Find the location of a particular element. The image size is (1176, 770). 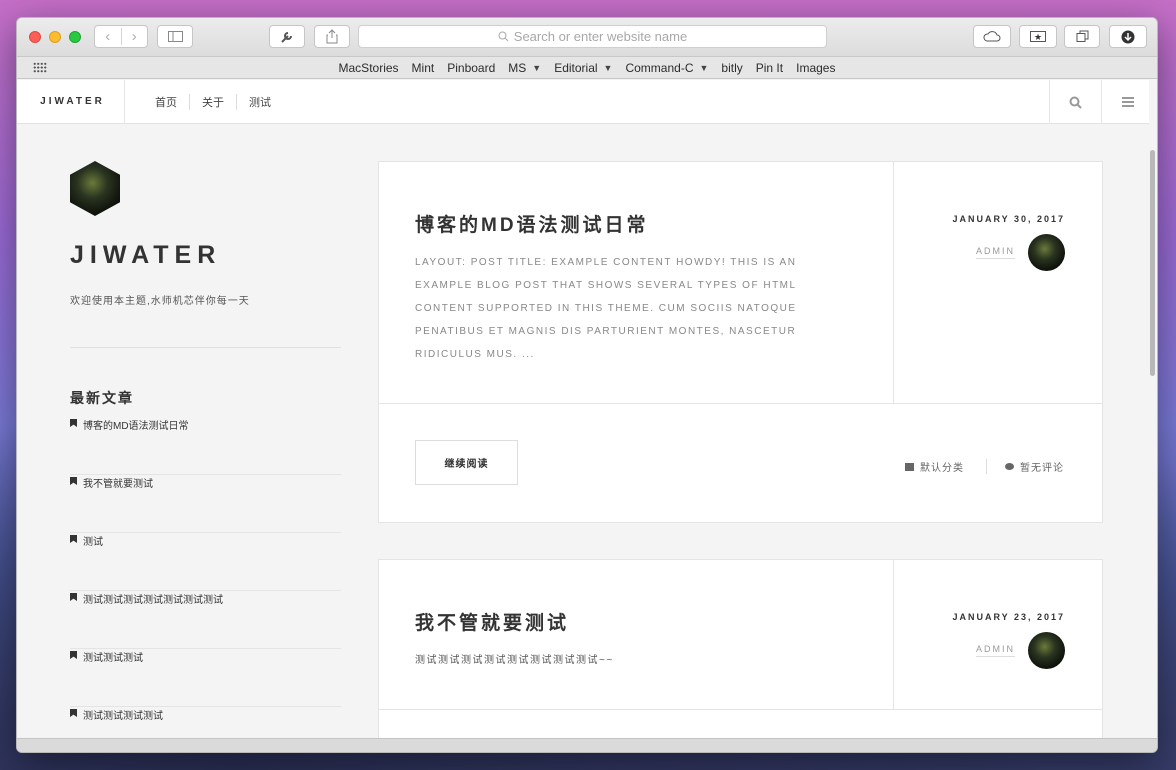

tabs-overview-button is located at coordinates (1082, 36).